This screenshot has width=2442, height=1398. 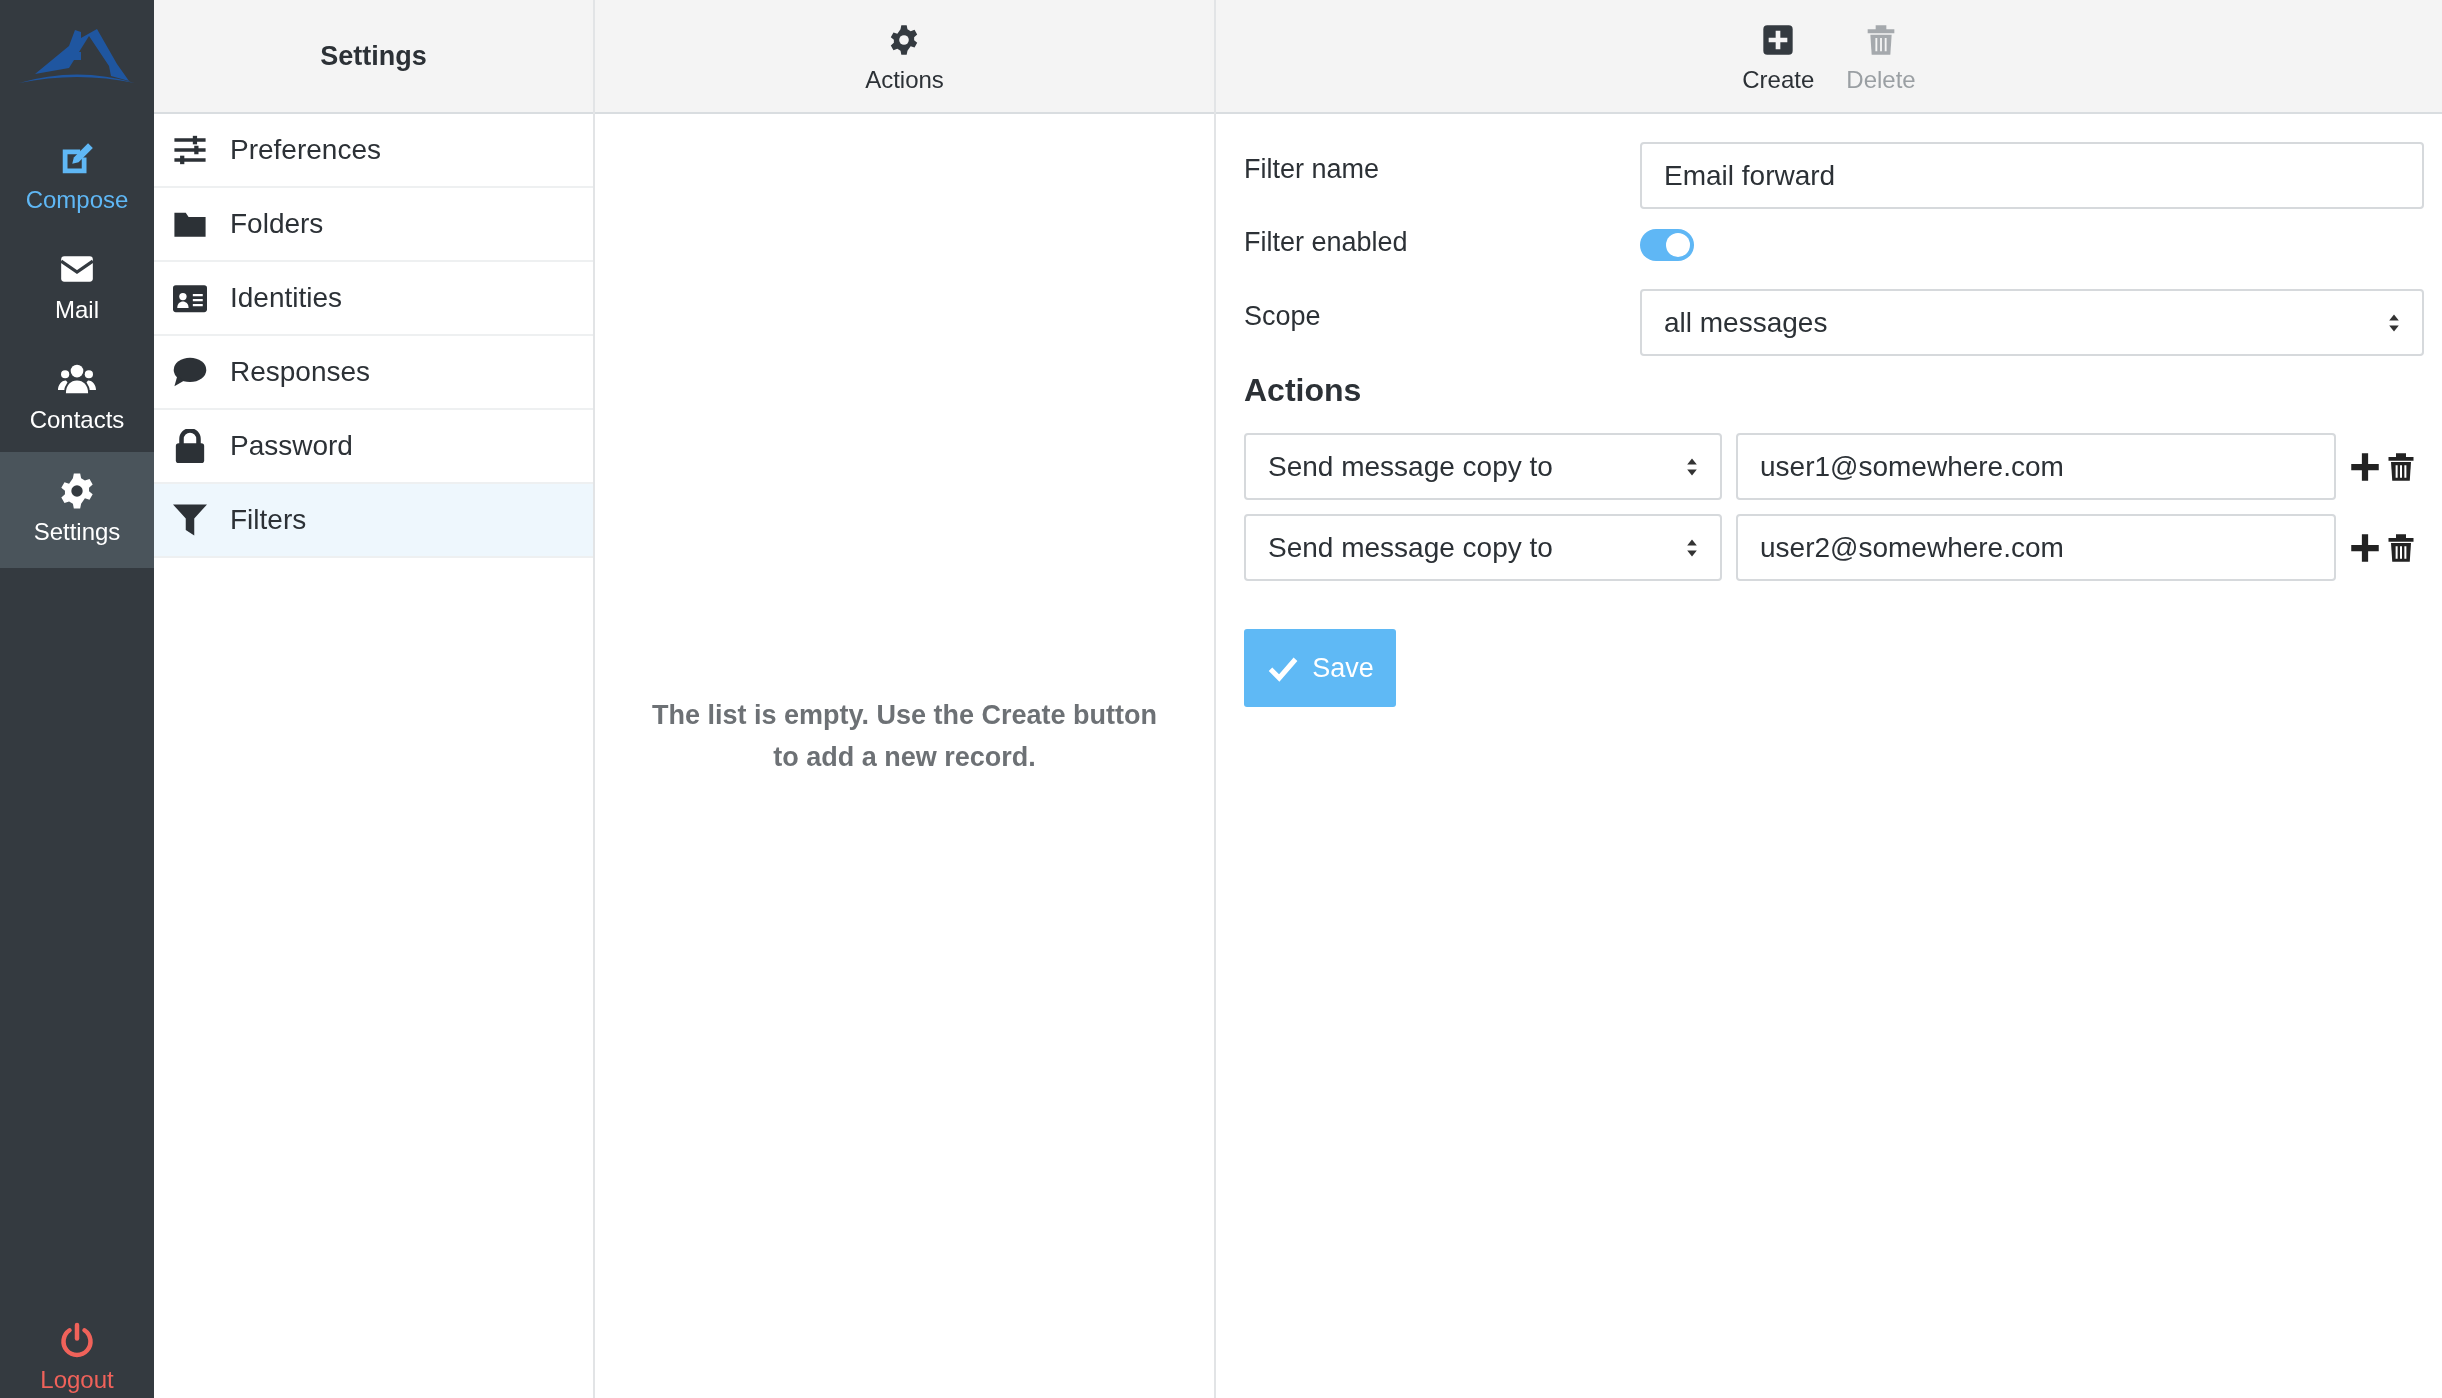 I want to click on filter-icon, so click(x=190, y=520).